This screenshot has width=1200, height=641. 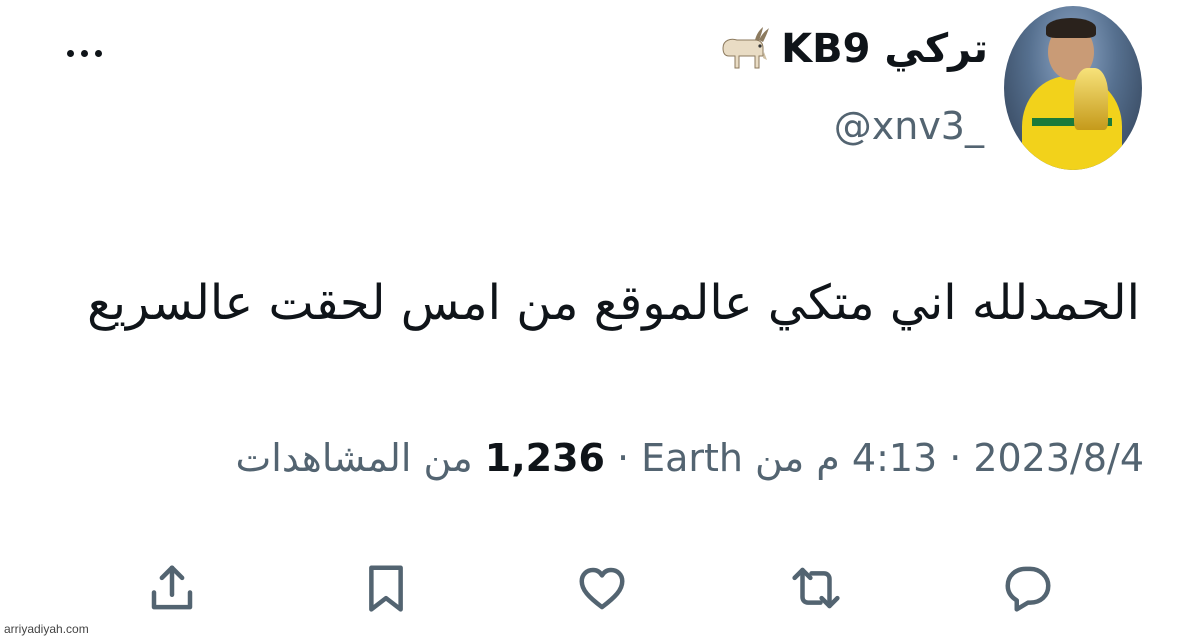 I want to click on avatar-hair, so click(x=1071, y=28).